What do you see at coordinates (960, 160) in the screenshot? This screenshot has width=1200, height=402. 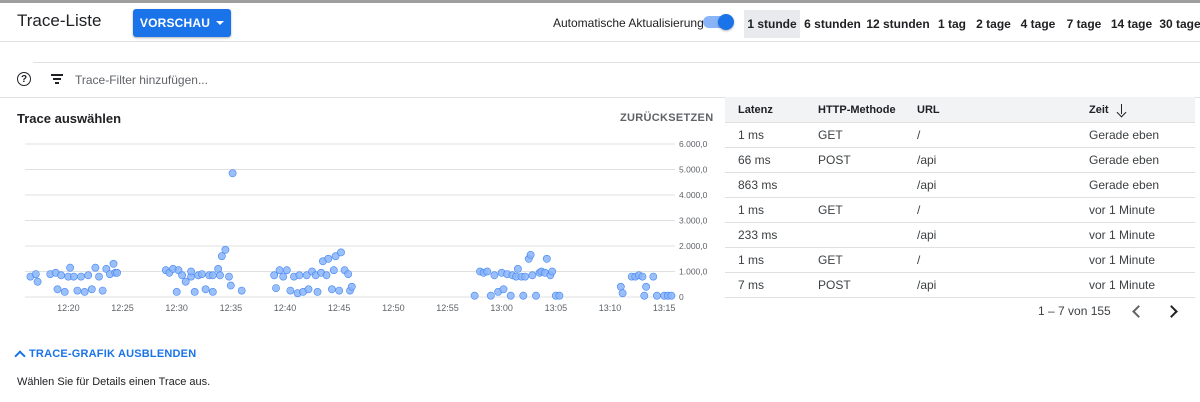 I see `table-row: 66 ms POST/api Gerade eben` at bounding box center [960, 160].